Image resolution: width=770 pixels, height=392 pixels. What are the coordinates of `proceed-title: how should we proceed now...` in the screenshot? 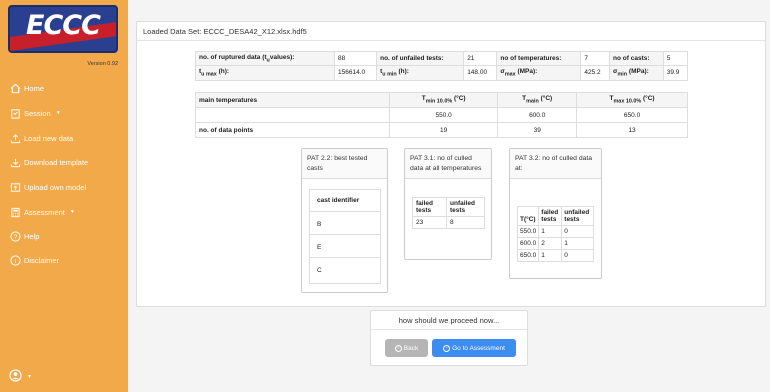 It's located at (449, 320).